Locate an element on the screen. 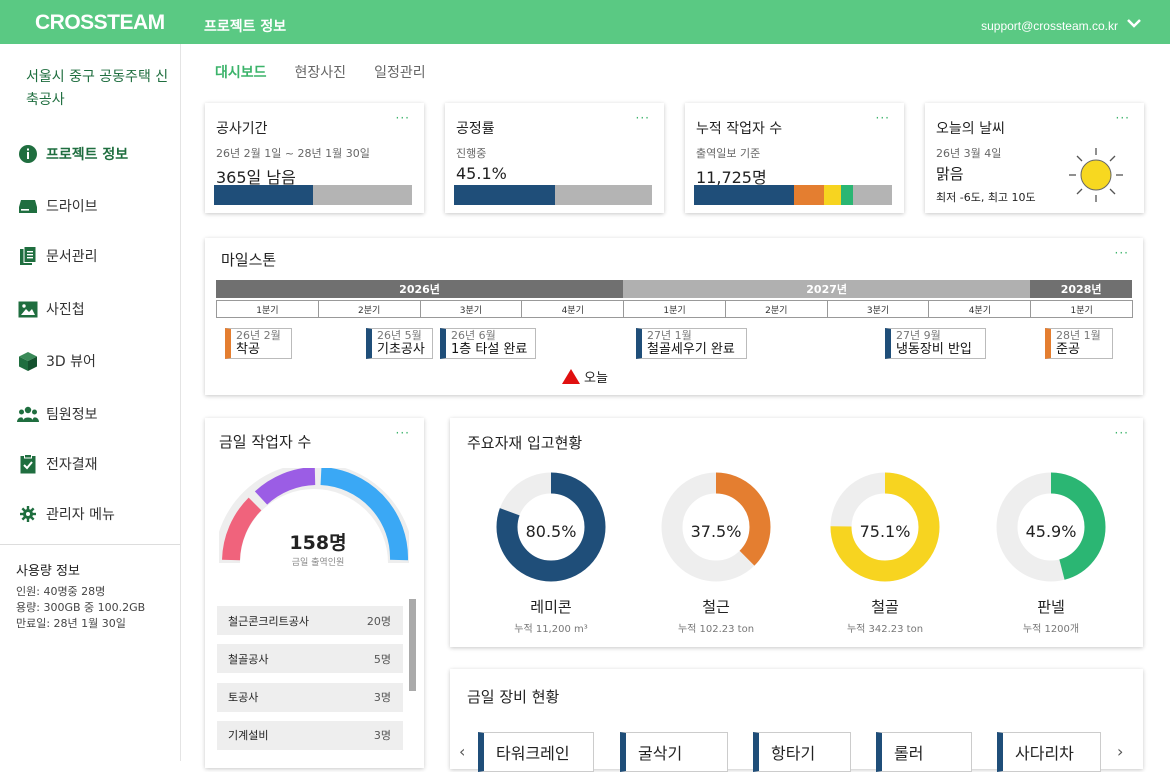 The image size is (1170, 772). milestone-title: 착공 is located at coordinates (248, 349).